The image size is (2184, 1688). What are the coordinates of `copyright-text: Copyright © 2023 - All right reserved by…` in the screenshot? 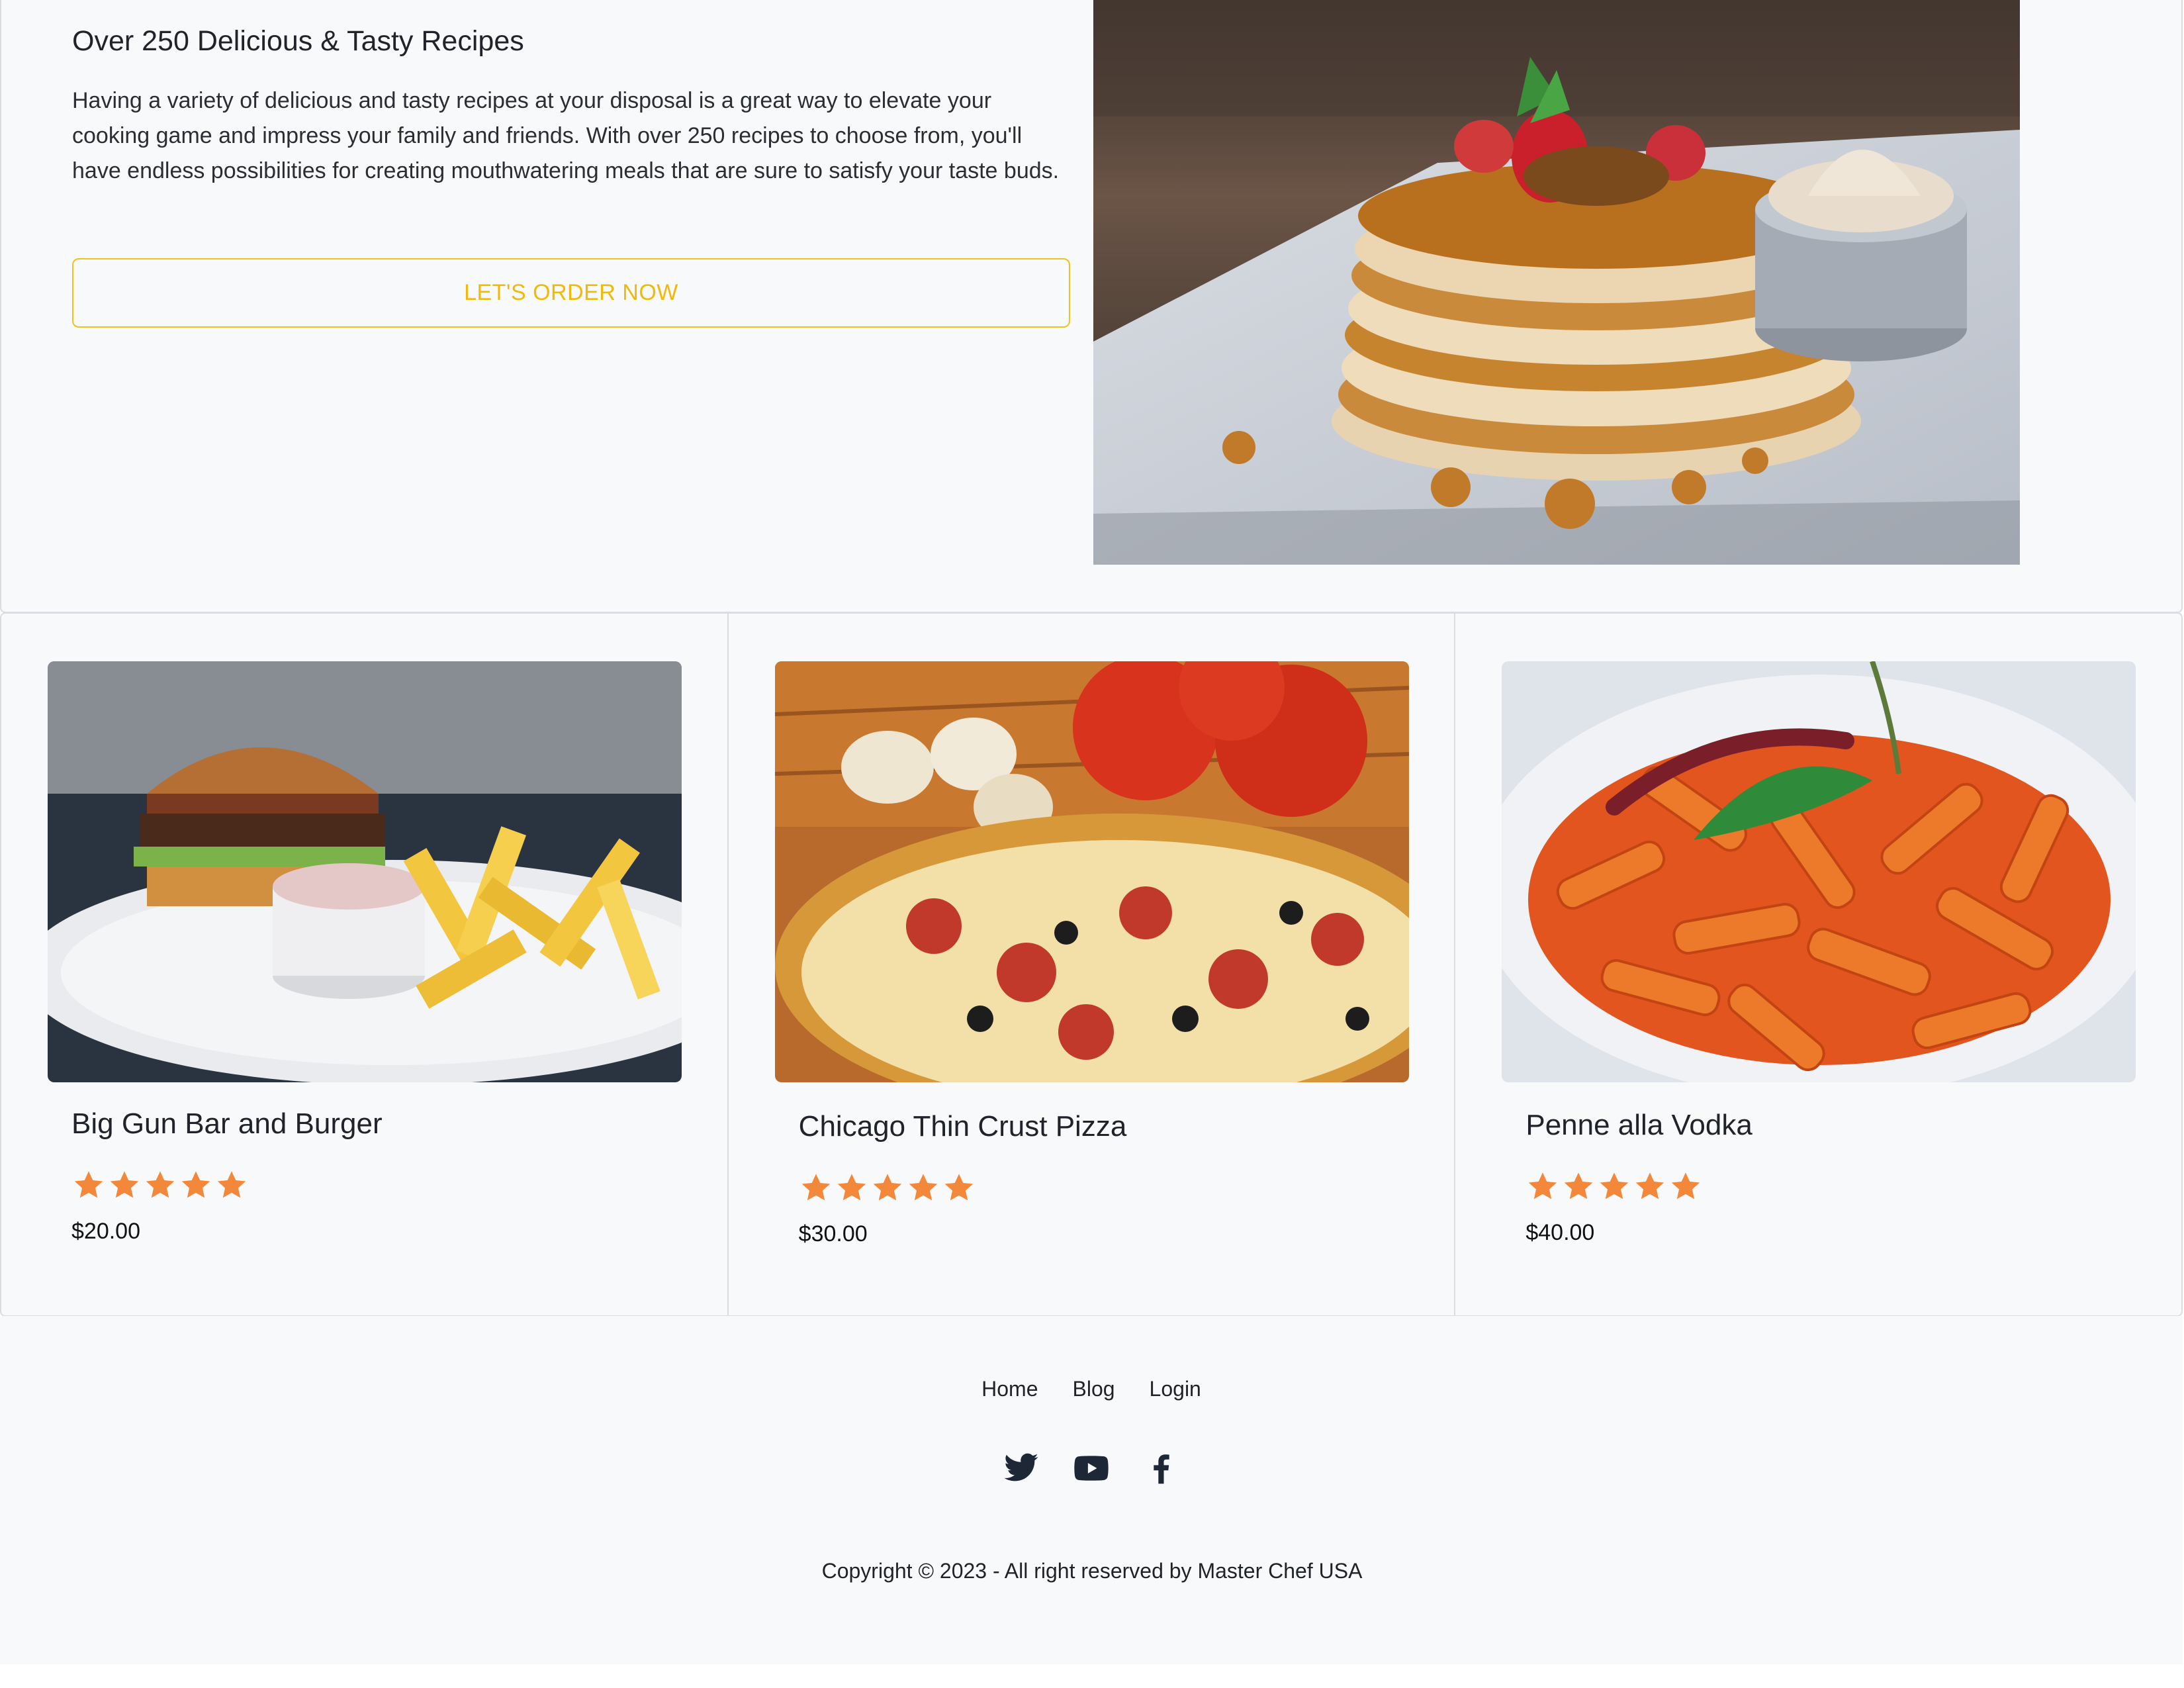 It's located at (1092, 1571).